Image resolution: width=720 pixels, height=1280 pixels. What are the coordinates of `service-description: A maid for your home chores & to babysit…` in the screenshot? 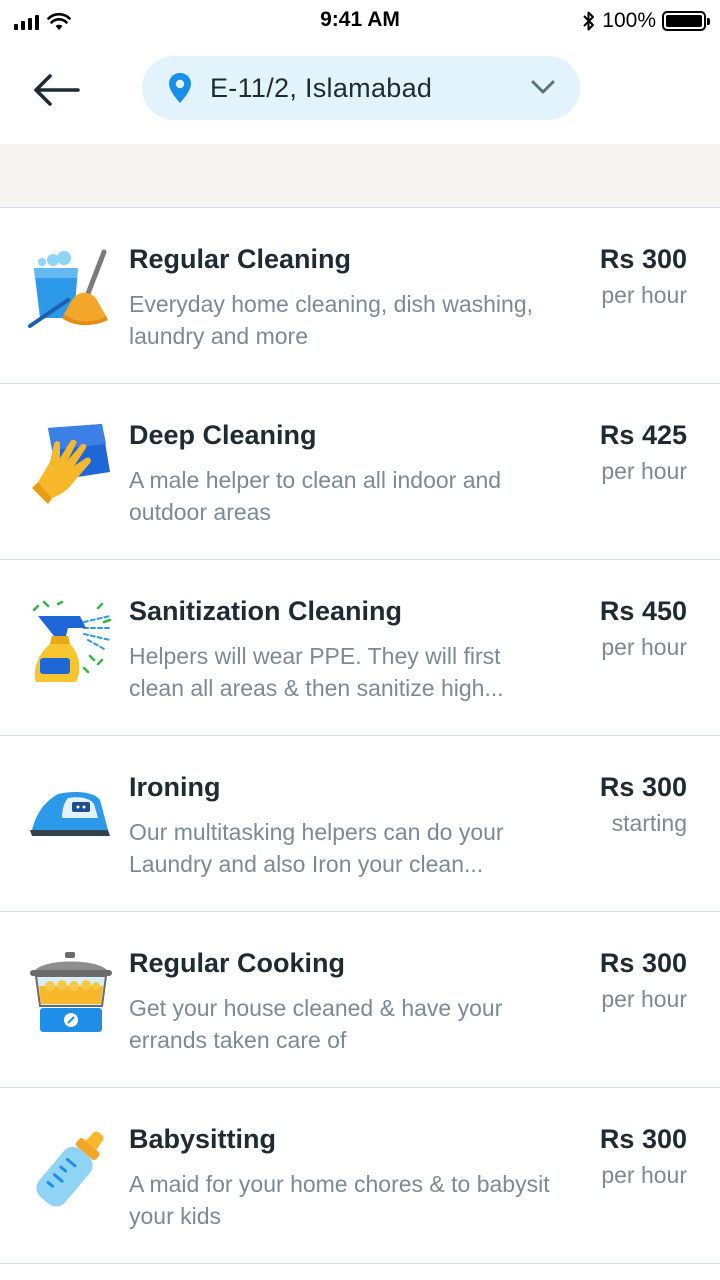 It's located at (339, 1200).